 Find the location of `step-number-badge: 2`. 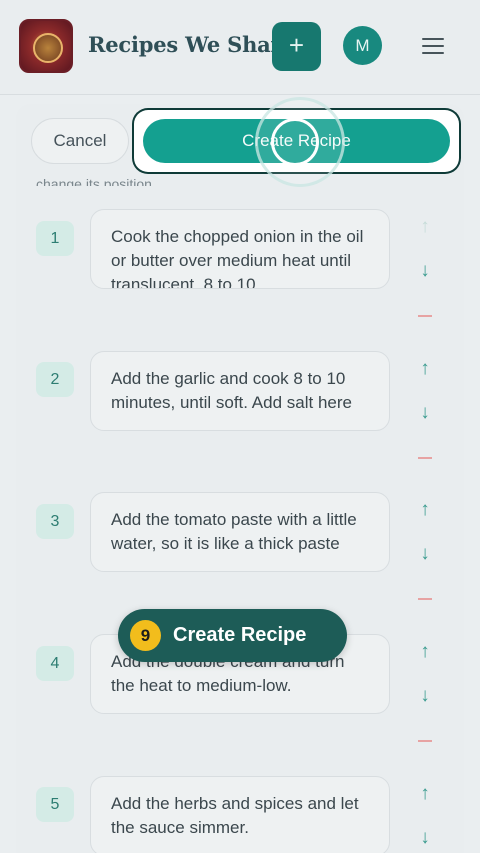

step-number-badge: 2 is located at coordinates (55, 379).